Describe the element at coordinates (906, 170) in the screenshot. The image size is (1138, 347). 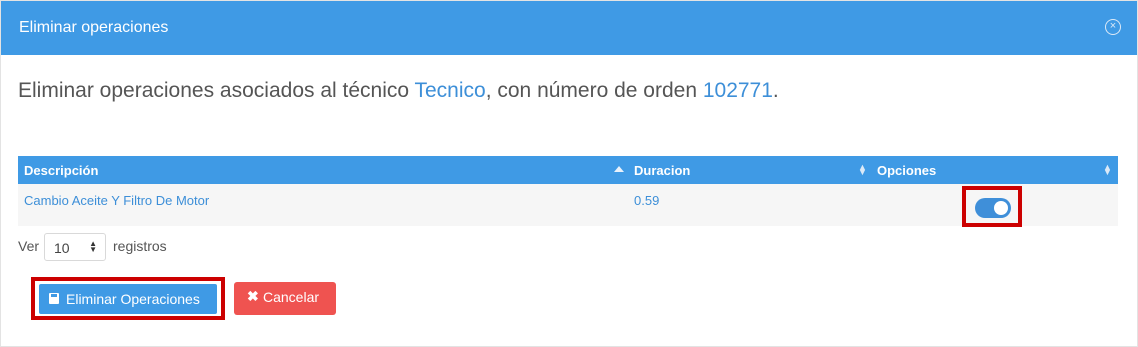
I see `column-header-opciones: Opciones` at that location.